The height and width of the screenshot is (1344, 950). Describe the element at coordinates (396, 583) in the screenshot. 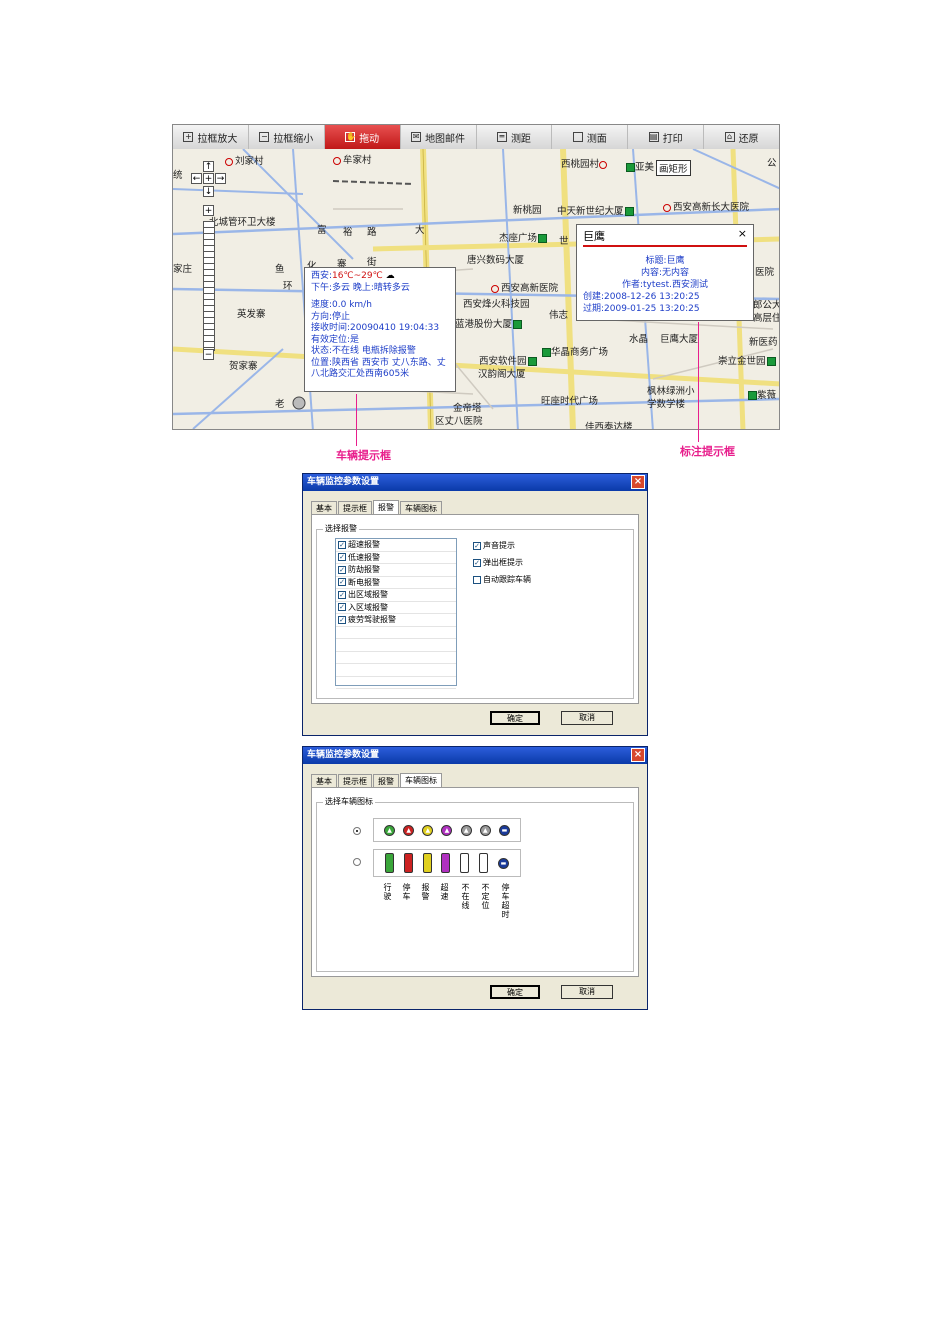

I see `list-item: ✓ 断电报警` at that location.